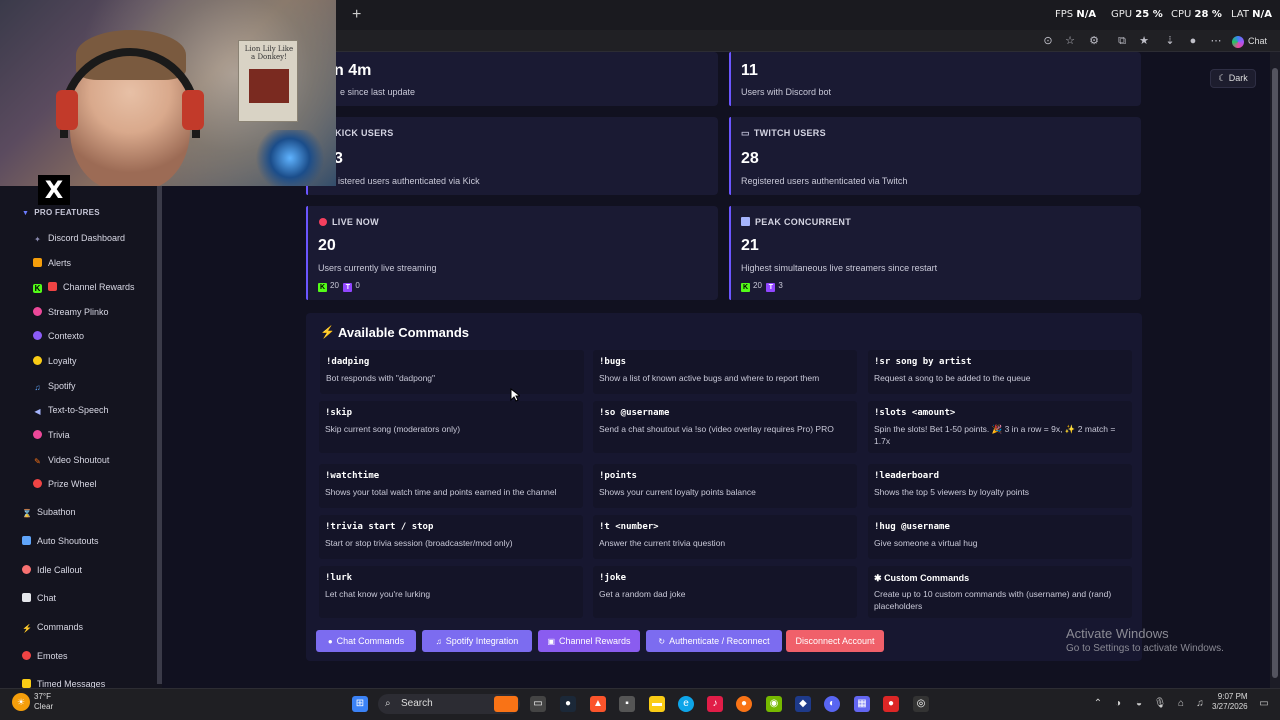 The width and height of the screenshot is (1280, 720). I want to click on heart-icon, so click(37, 360).